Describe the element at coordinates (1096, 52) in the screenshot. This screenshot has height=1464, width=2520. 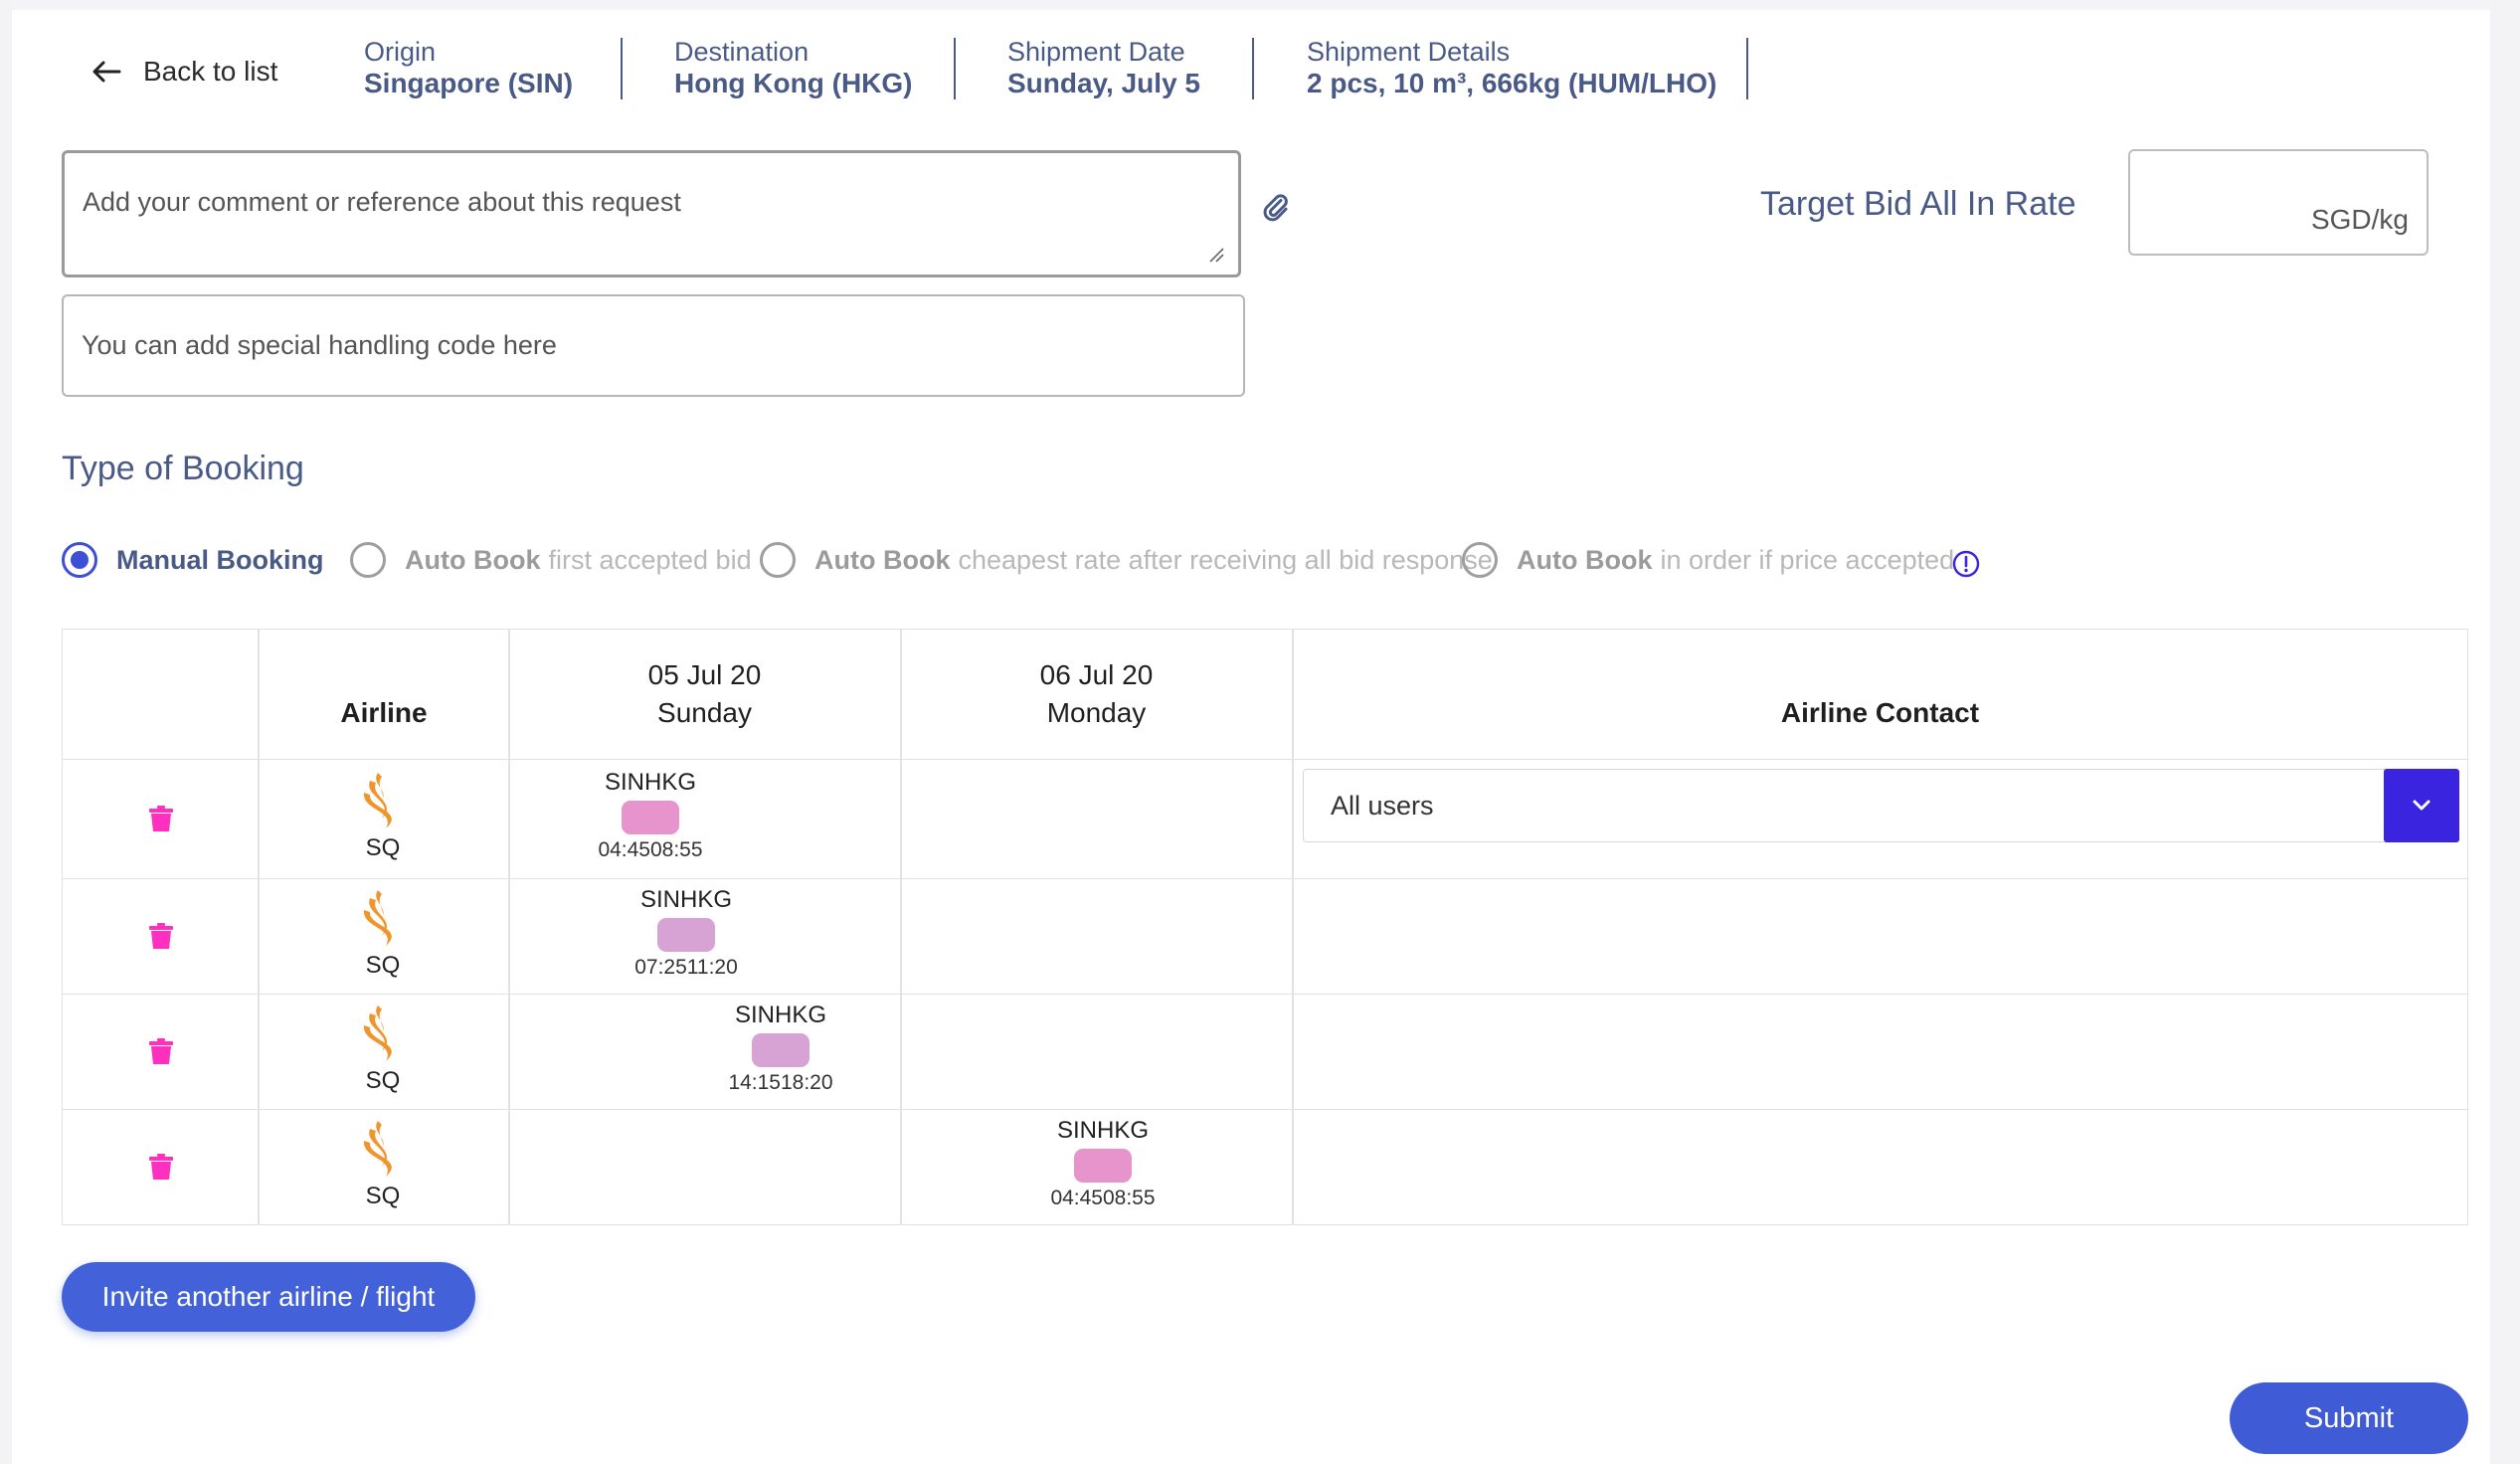
I see `shipment-date-label: Shipment Date` at that location.